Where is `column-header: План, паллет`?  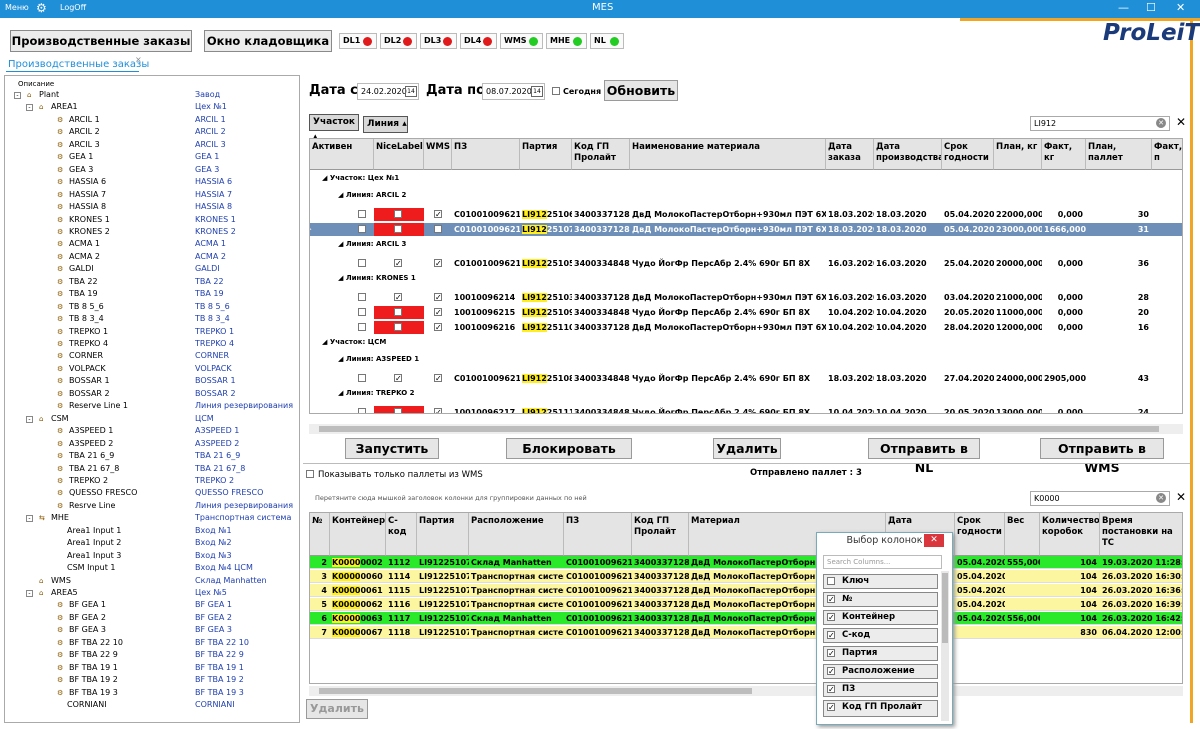 column-header: План, паллет is located at coordinates (1119, 154).